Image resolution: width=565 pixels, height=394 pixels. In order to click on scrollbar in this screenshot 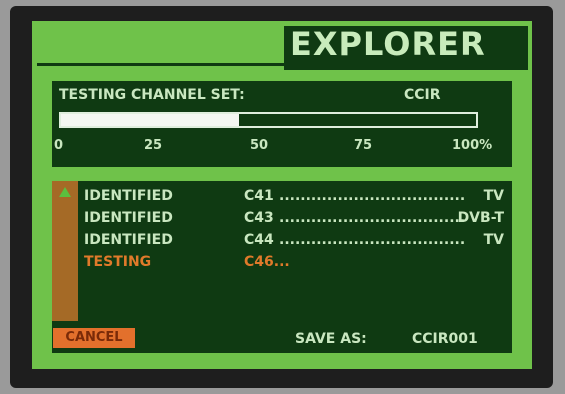, I will do `click(65, 251)`.